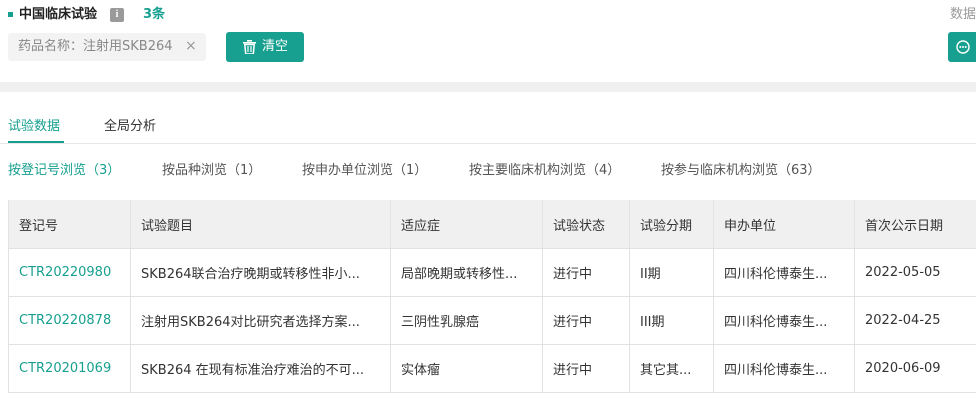  What do you see at coordinates (488, 143) in the screenshot?
I see `tab-bar-rule` at bounding box center [488, 143].